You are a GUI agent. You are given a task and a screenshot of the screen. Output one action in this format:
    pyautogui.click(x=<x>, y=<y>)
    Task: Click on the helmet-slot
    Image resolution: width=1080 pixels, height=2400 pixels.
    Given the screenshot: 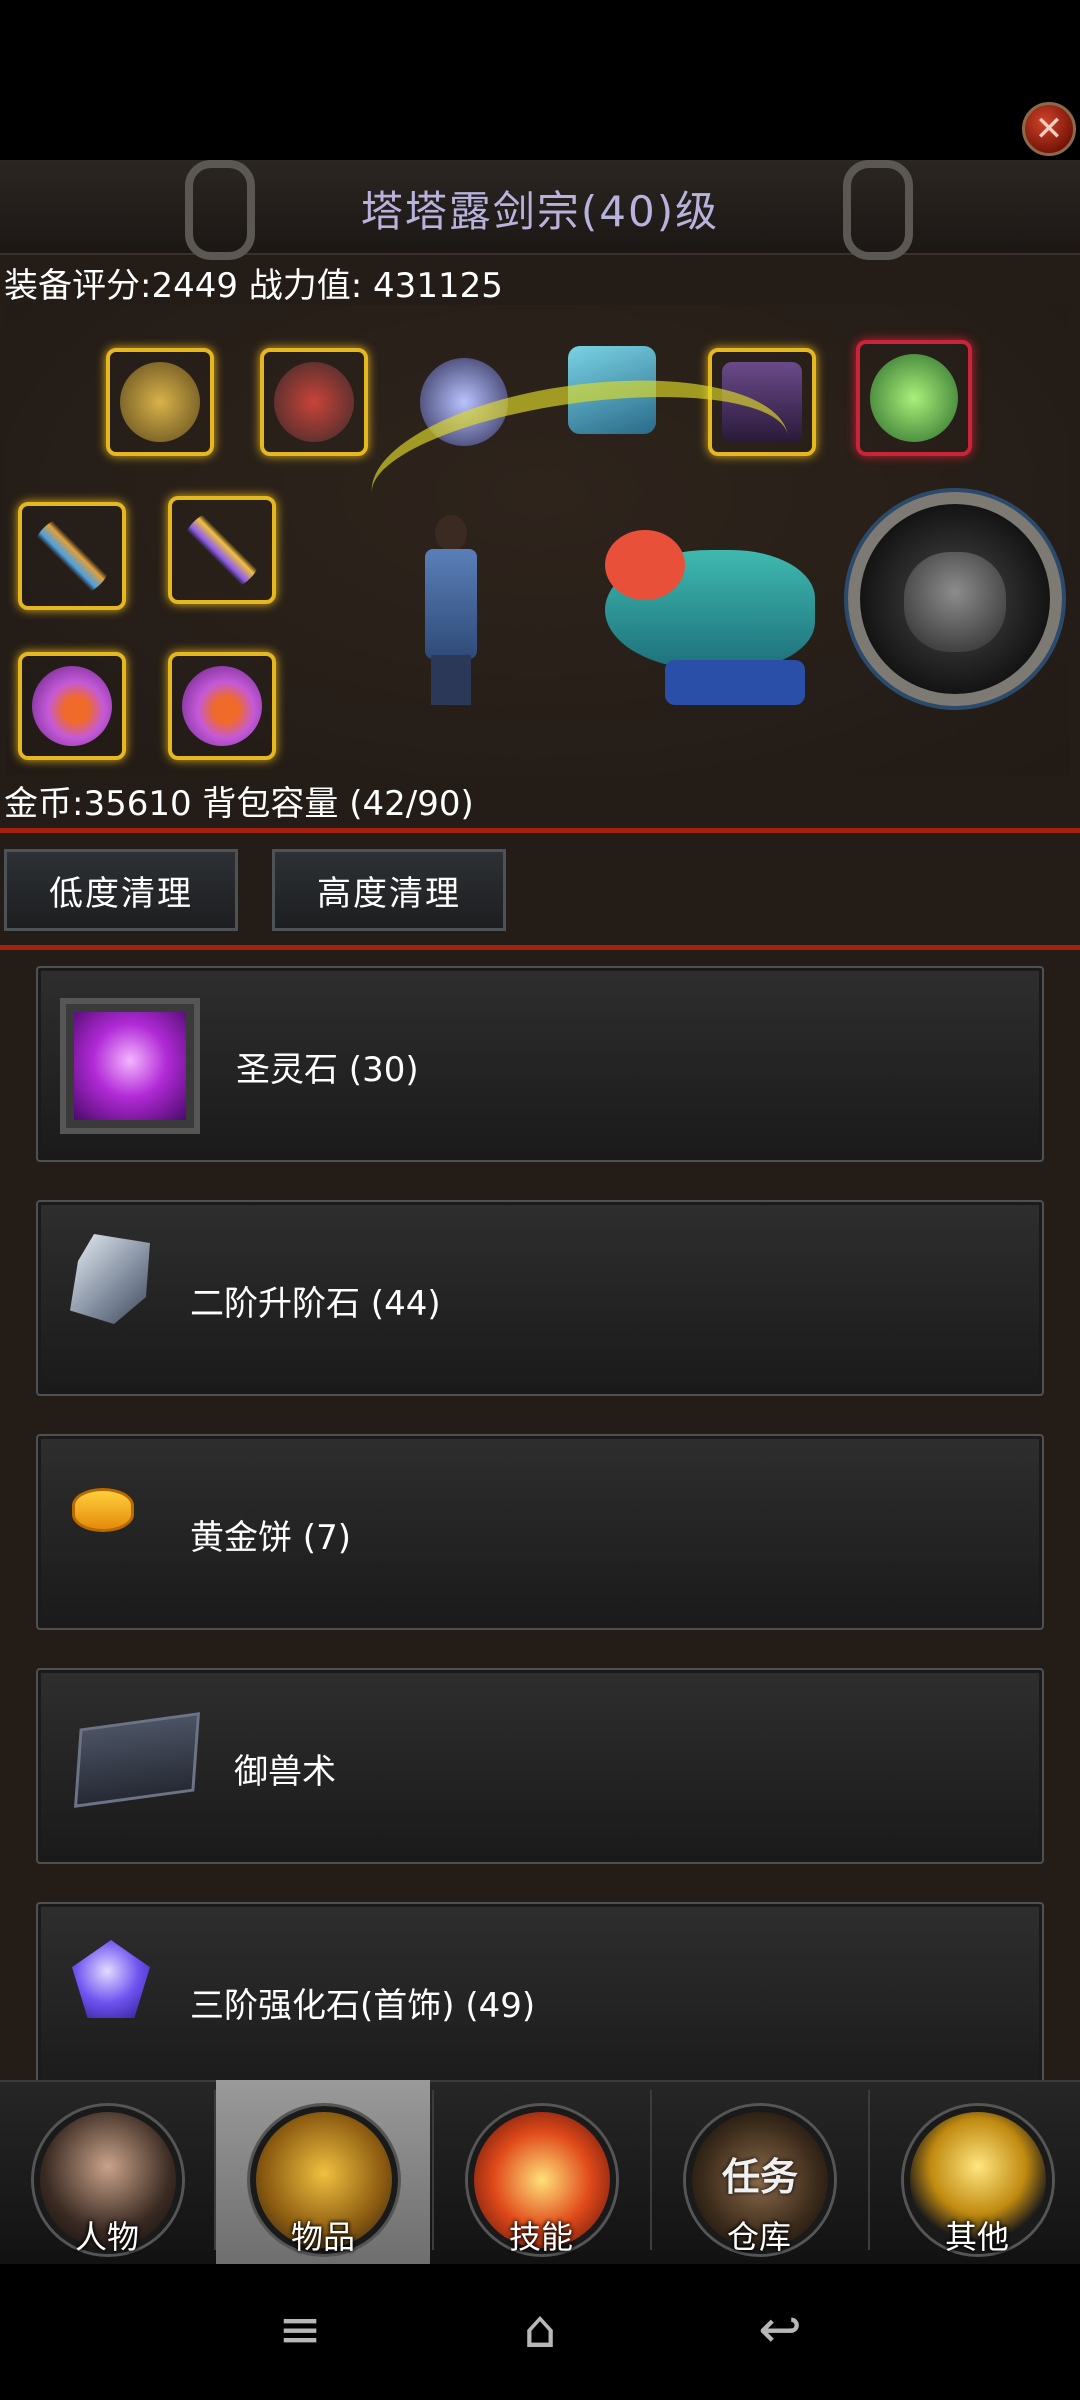 What is the action you would take?
    pyautogui.click(x=160, y=402)
    